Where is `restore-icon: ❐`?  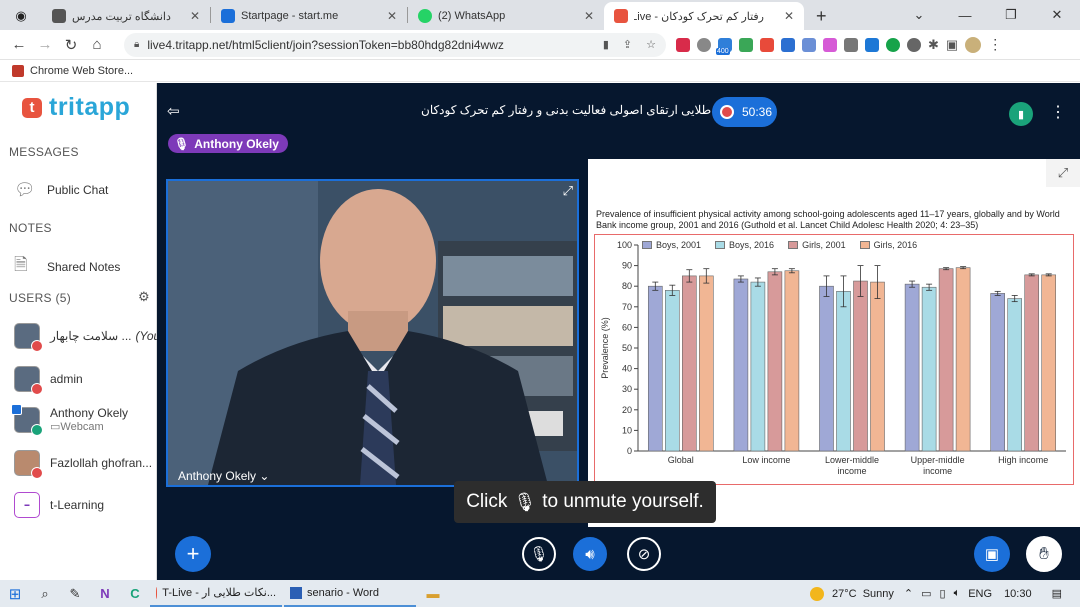 restore-icon: ❐ is located at coordinates (1011, 15).